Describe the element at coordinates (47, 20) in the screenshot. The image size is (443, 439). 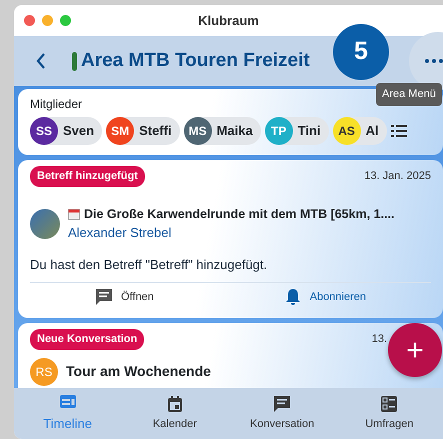
I see `minimize-icon` at that location.